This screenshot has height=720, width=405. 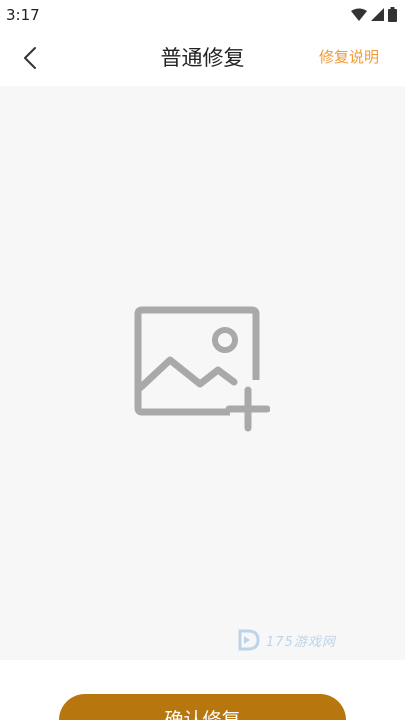 I want to click on watermark-logo-icon, so click(x=249, y=640).